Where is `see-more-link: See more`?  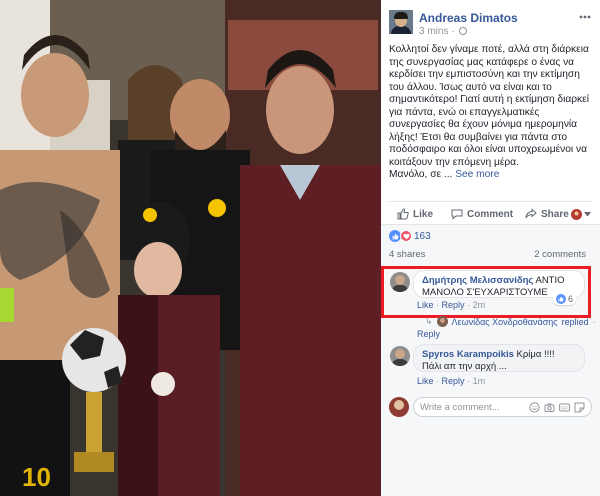
see-more-link: See more is located at coordinates (477, 174).